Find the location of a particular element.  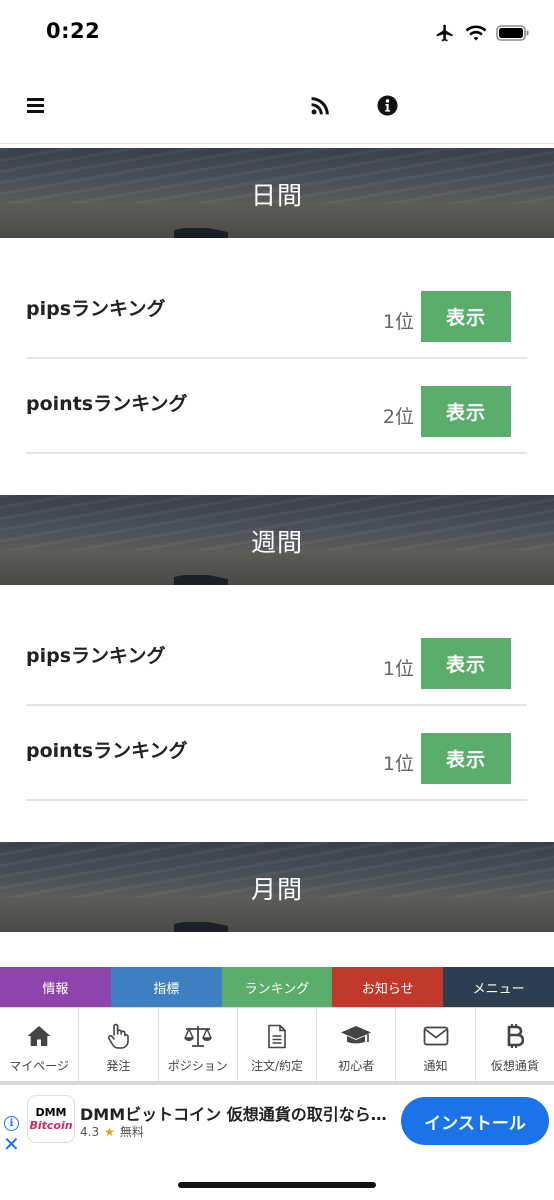

airplane-icon is located at coordinates (444, 33).